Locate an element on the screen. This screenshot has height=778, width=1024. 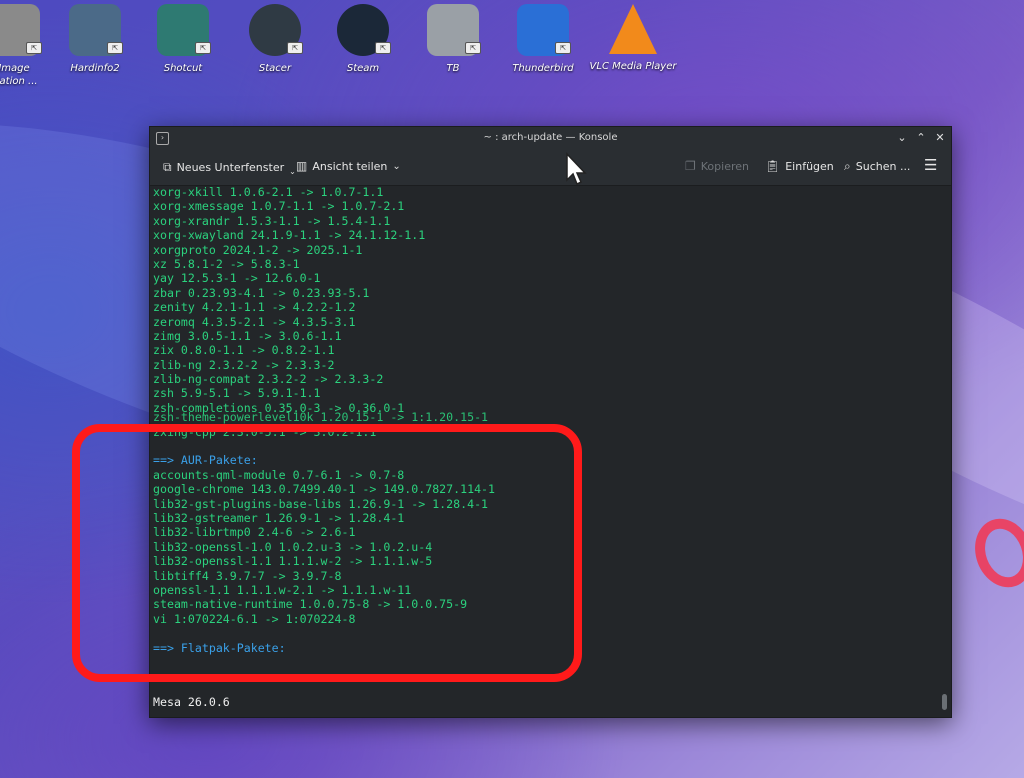
desktop-icon-label: Hardinfo2 is located at coordinates (95, 68).